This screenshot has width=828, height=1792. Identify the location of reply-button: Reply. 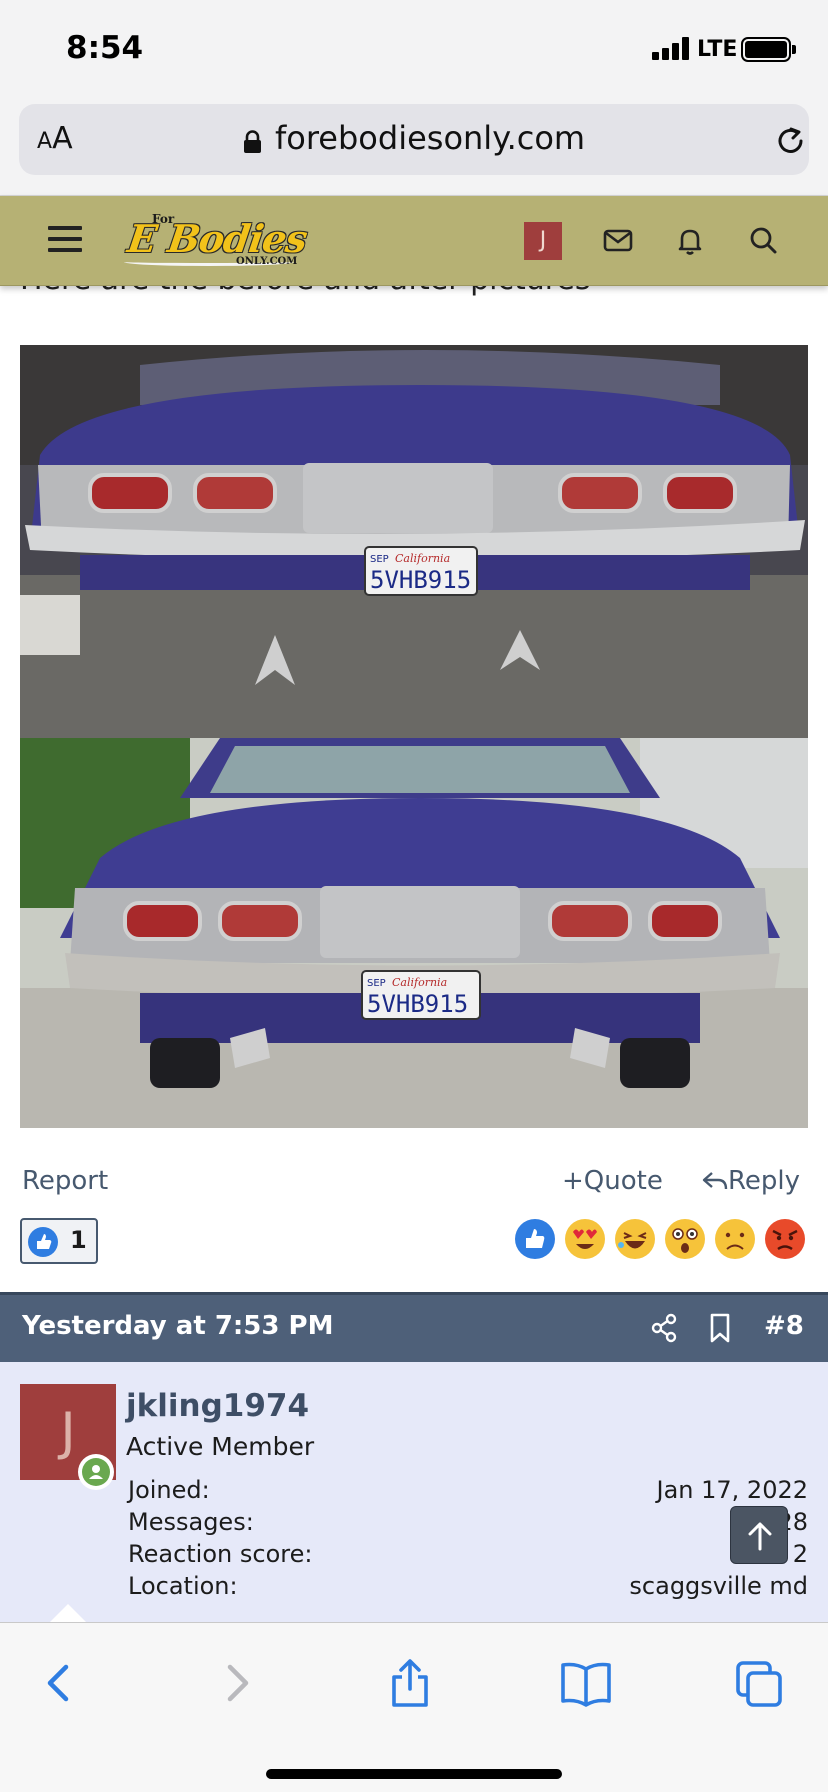
(751, 1181).